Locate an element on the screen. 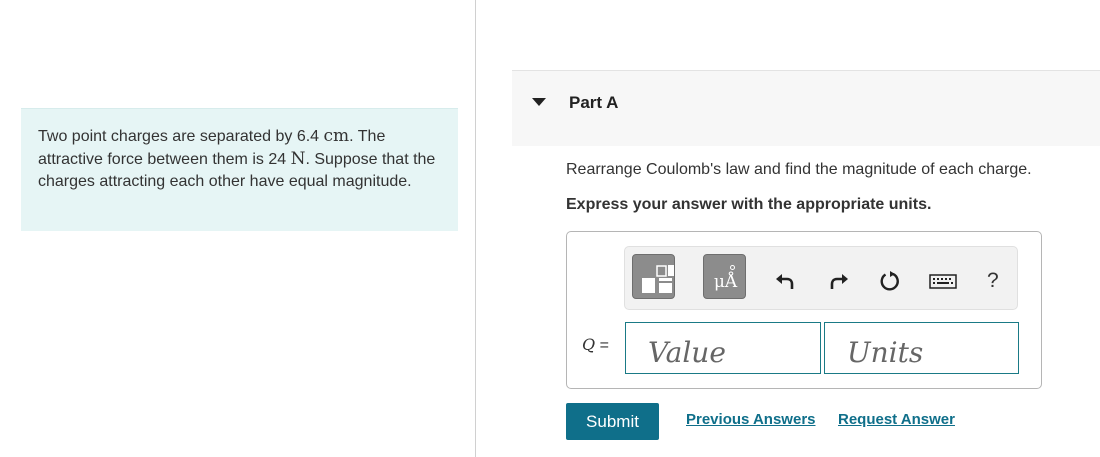  column-divider is located at coordinates (475, 228).